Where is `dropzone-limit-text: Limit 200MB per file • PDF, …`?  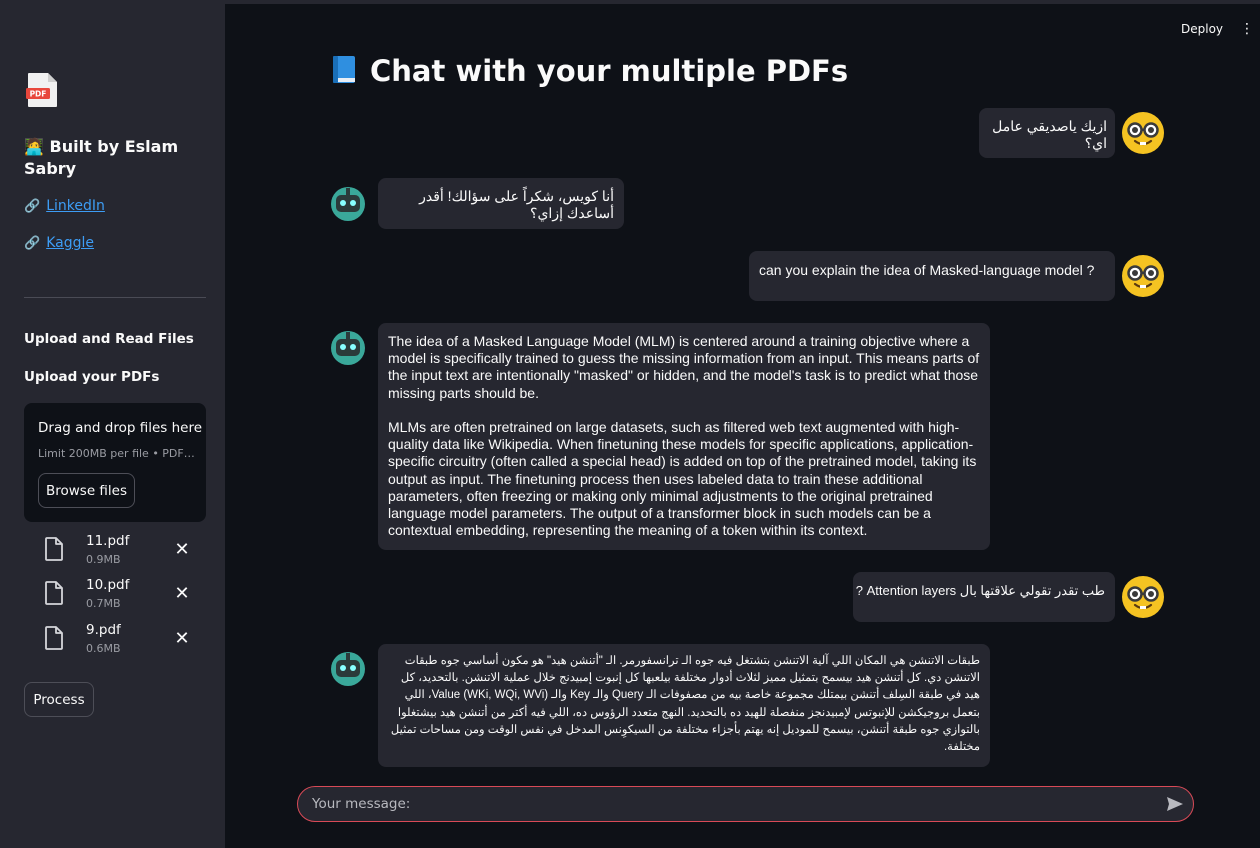
dropzone-limit-text: Limit 200MB per file • PDF, … is located at coordinates (118, 453).